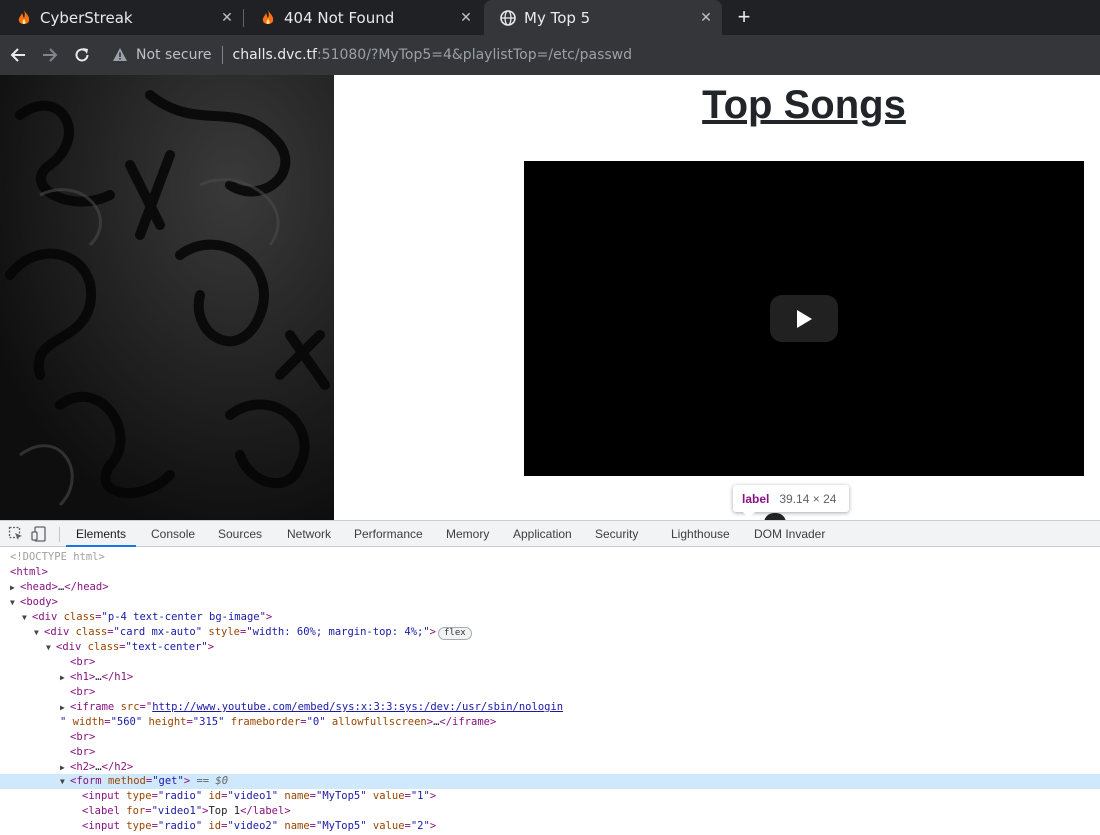 The width and height of the screenshot is (1100, 835). I want to click on tag-text: </h2>, so click(117, 767).